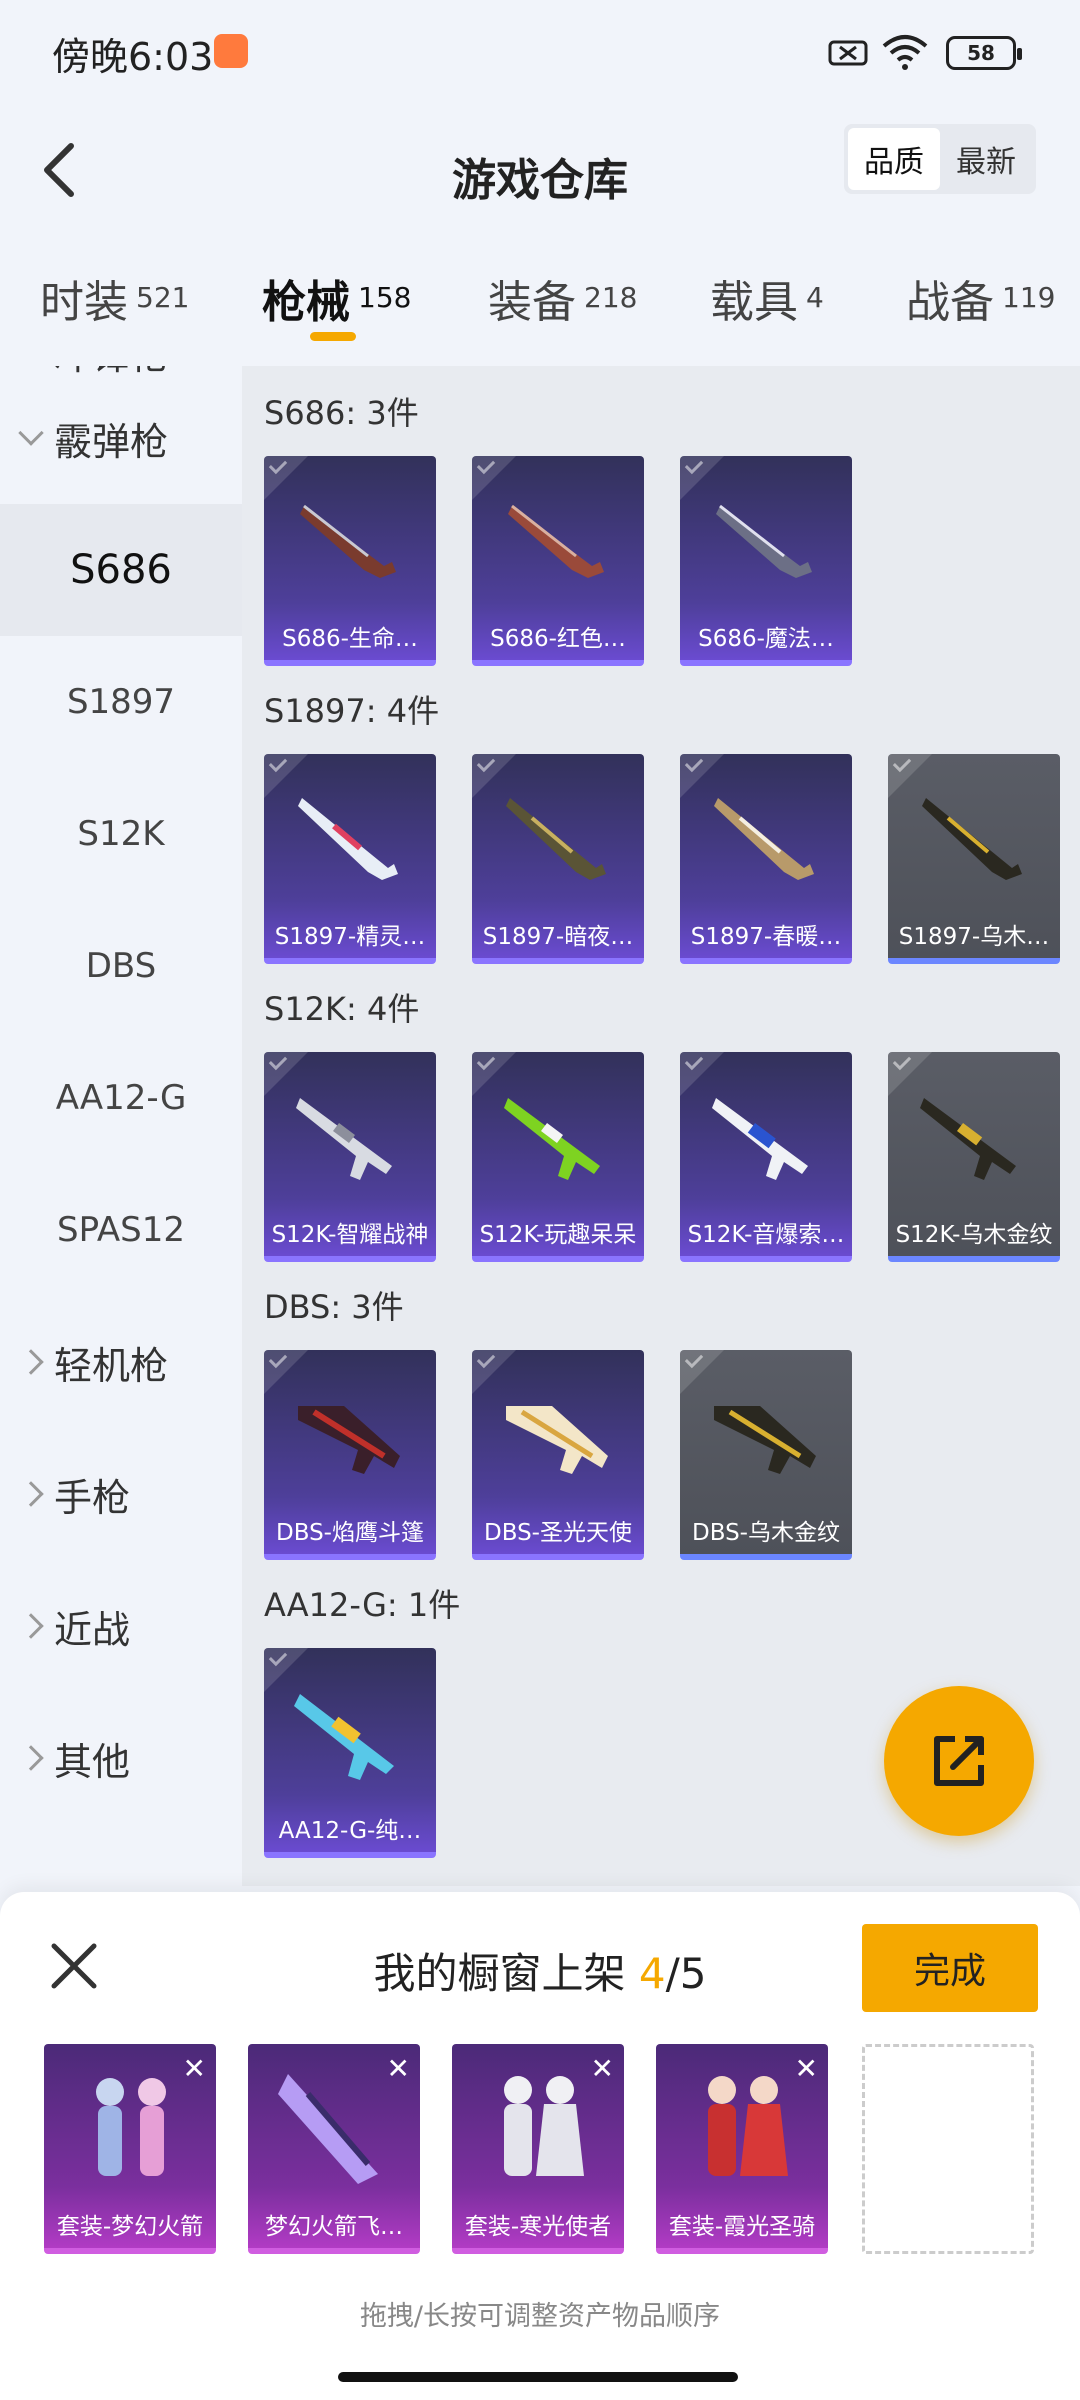  Describe the element at coordinates (974, 1157) in the screenshot. I see `weapon-card: S12K-乌木金纹` at that location.